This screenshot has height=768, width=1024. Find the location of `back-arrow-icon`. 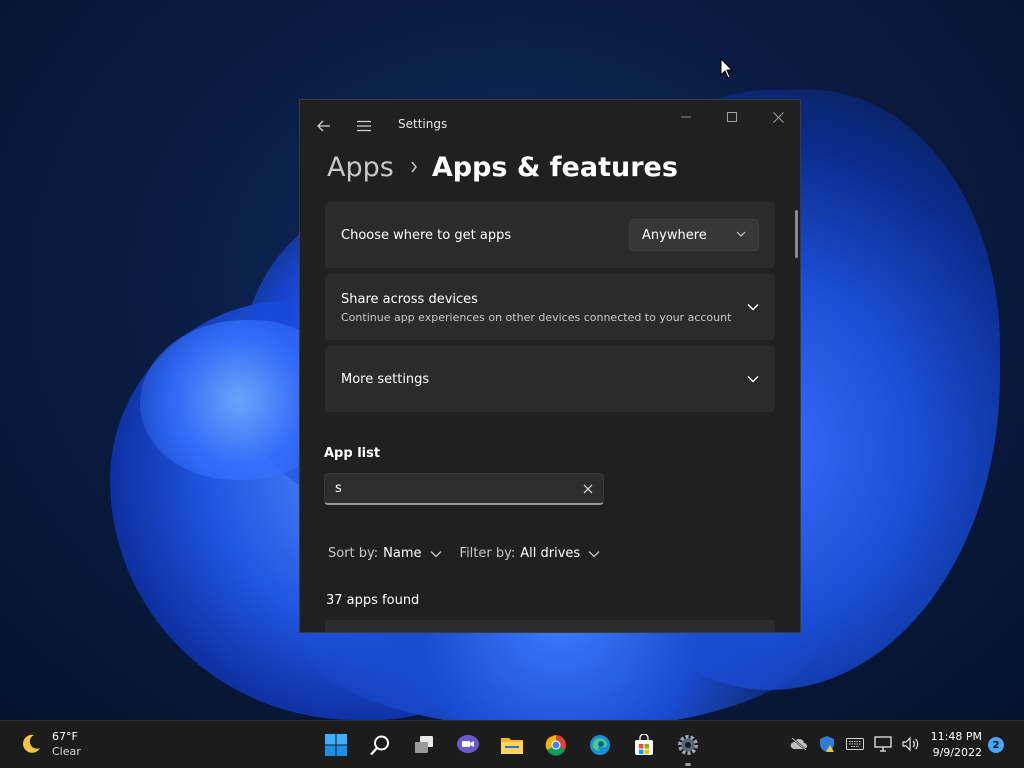

back-arrow-icon is located at coordinates (323, 126).